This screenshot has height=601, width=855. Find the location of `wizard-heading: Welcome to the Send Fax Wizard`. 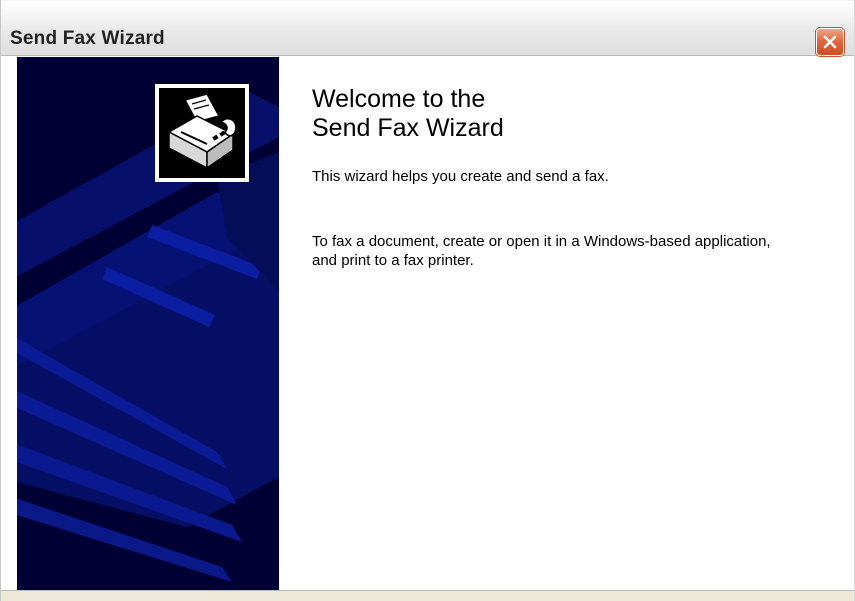

wizard-heading: Welcome to the Send Fax Wizard is located at coordinates (408, 114).